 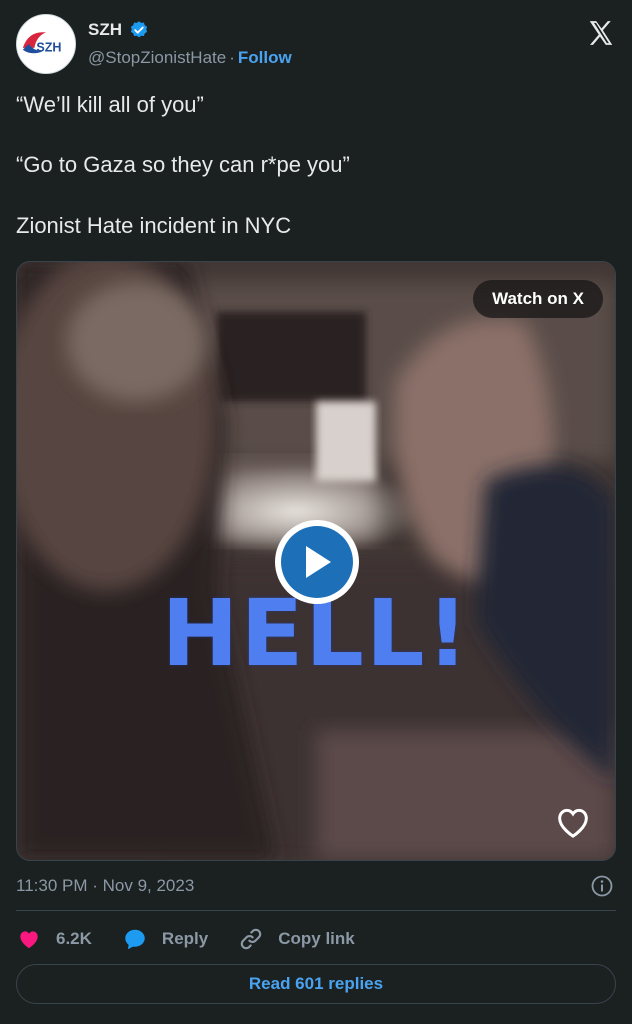 I want to click on info-icon, so click(x=602, y=886).